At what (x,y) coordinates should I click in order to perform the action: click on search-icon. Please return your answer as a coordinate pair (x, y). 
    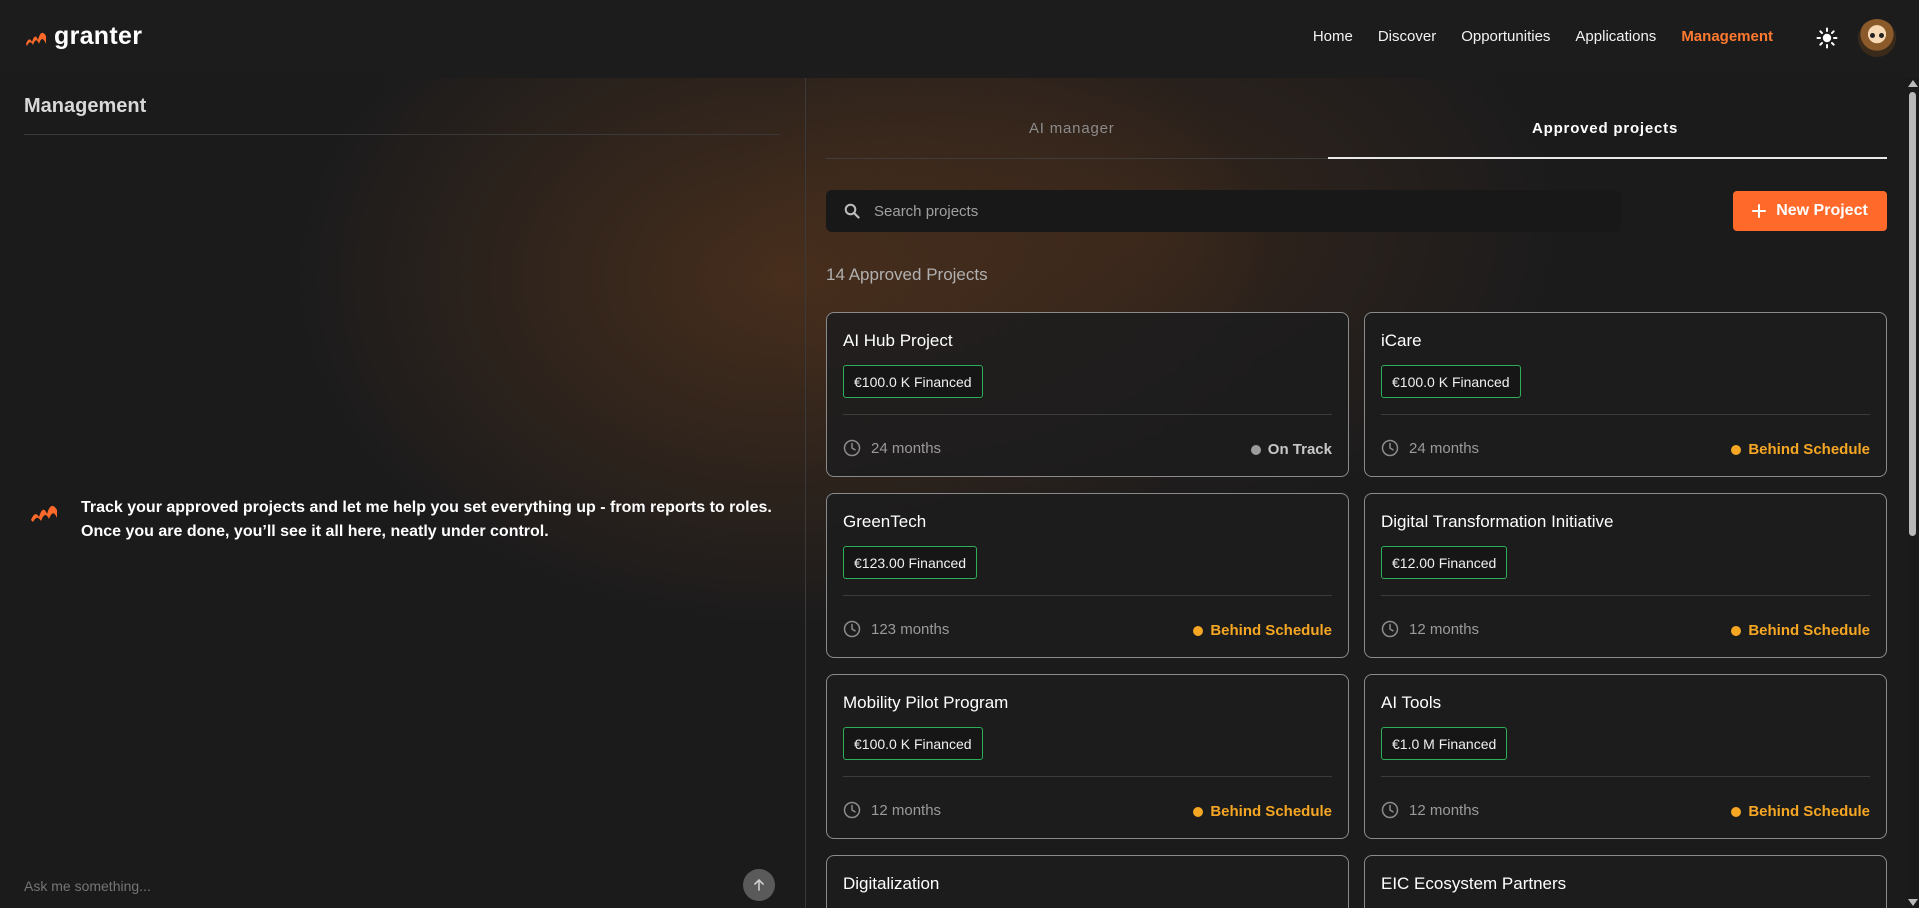
    Looking at the image, I should click on (852, 211).